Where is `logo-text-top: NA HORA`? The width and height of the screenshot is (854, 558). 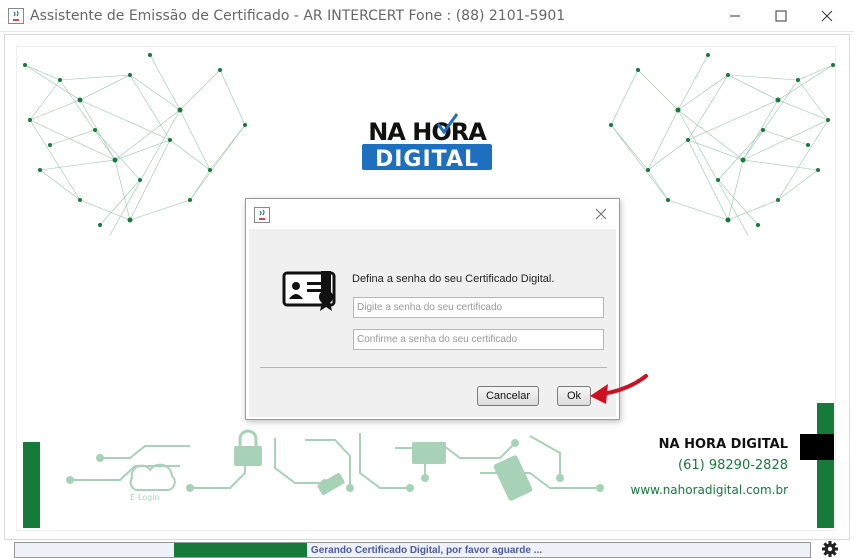 logo-text-top: NA HORA is located at coordinates (427, 132).